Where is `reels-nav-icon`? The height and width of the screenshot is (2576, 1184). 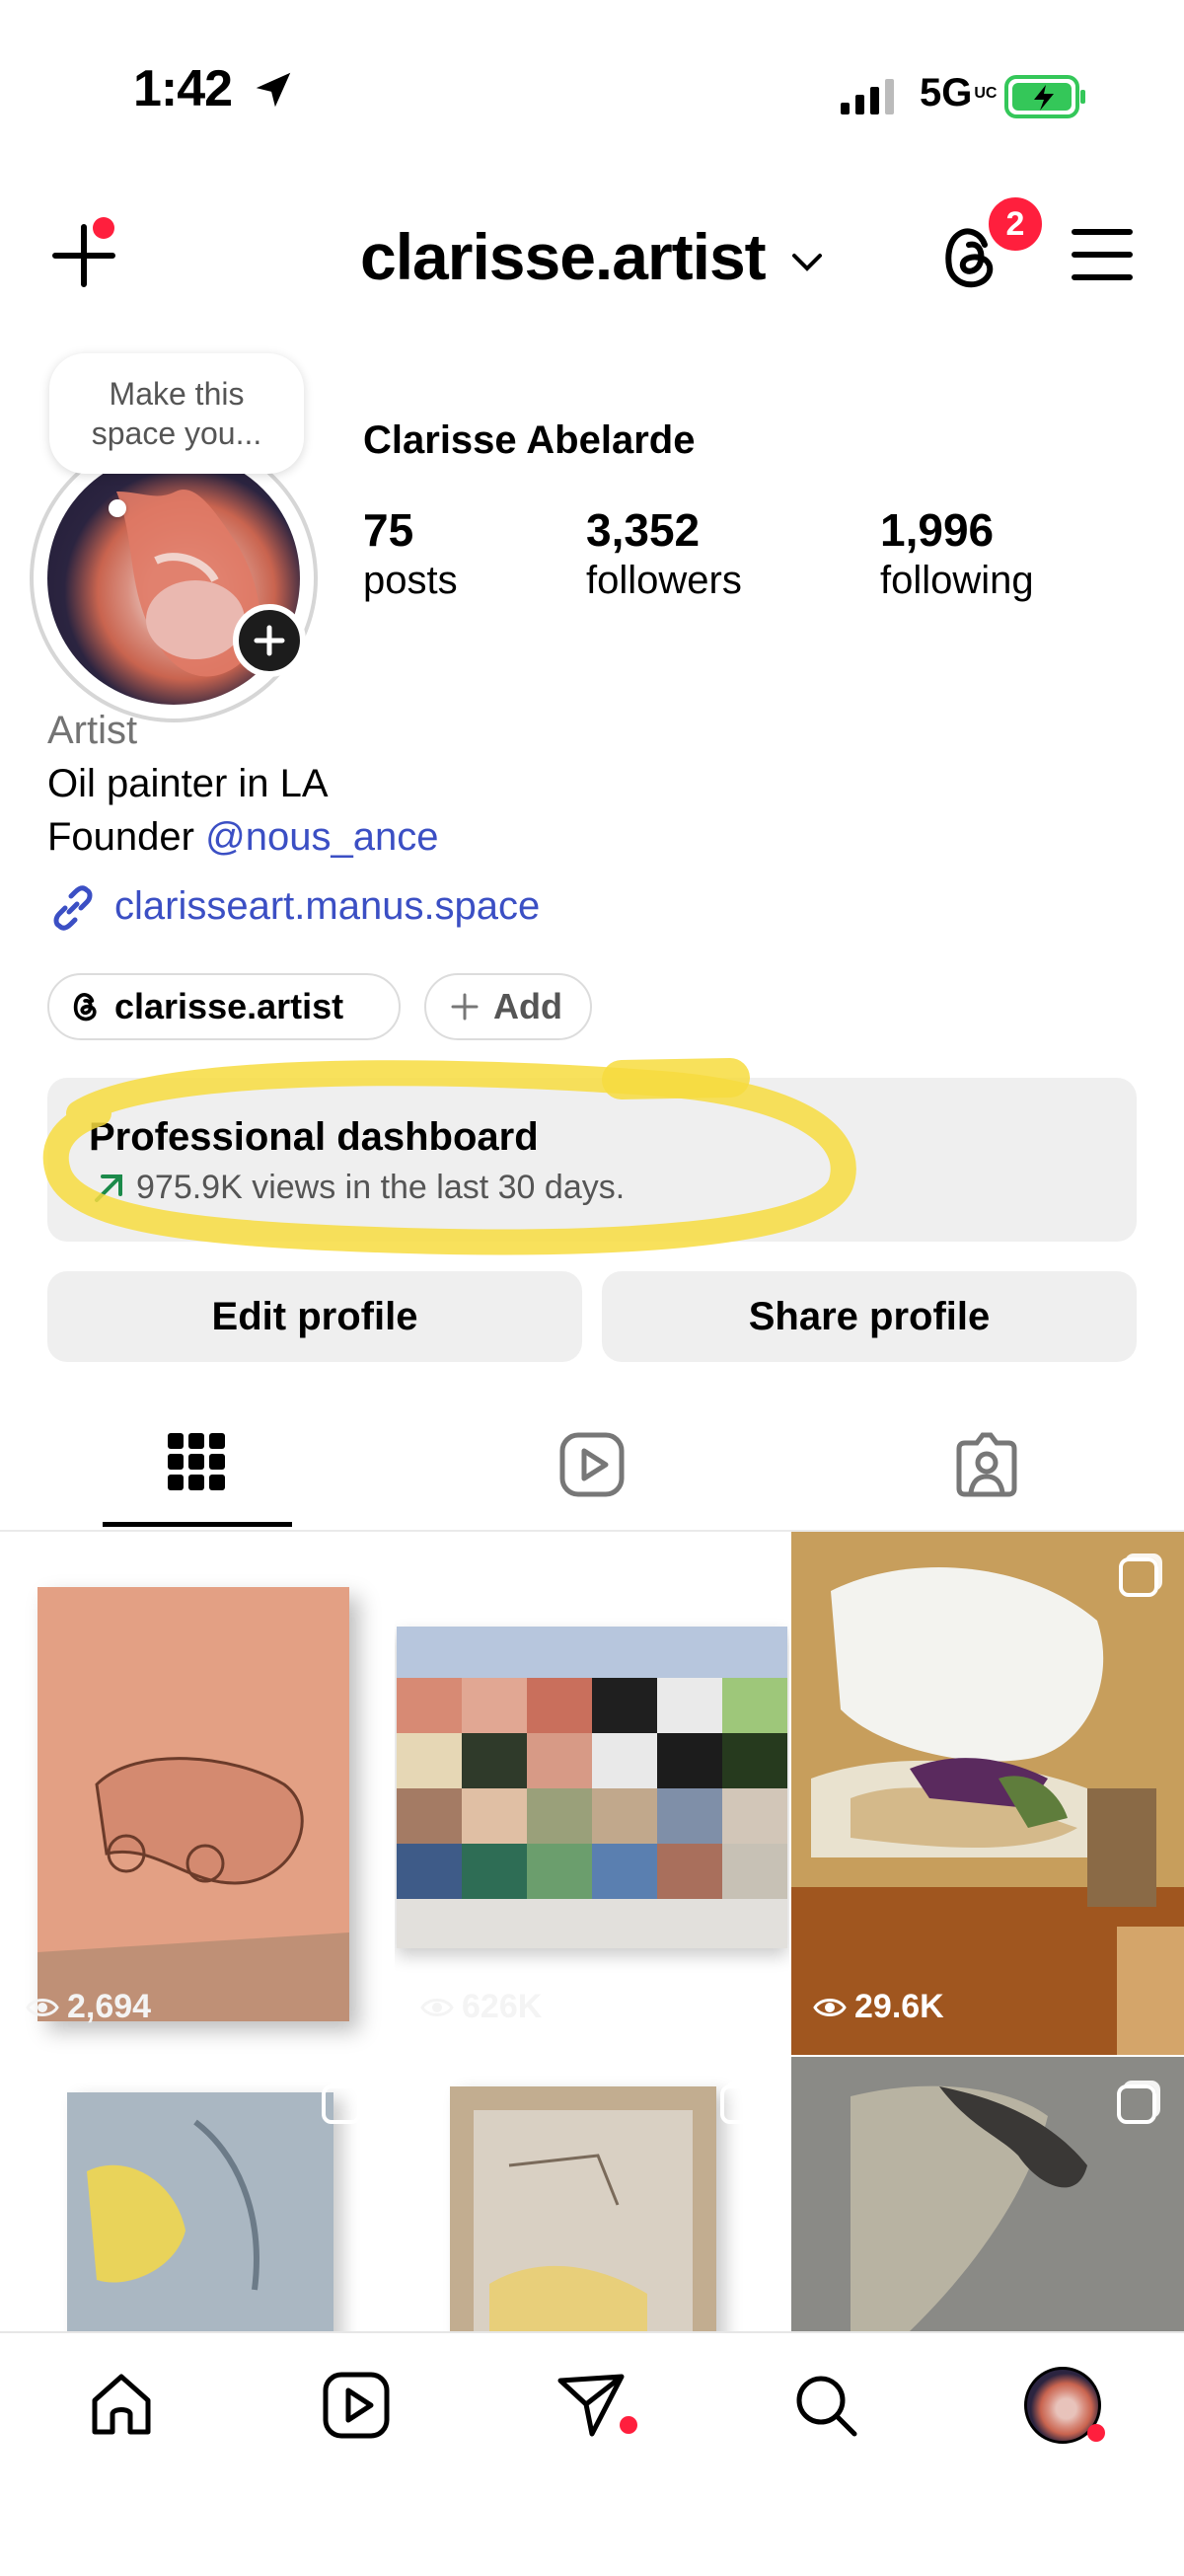
reels-nav-icon is located at coordinates (357, 2405).